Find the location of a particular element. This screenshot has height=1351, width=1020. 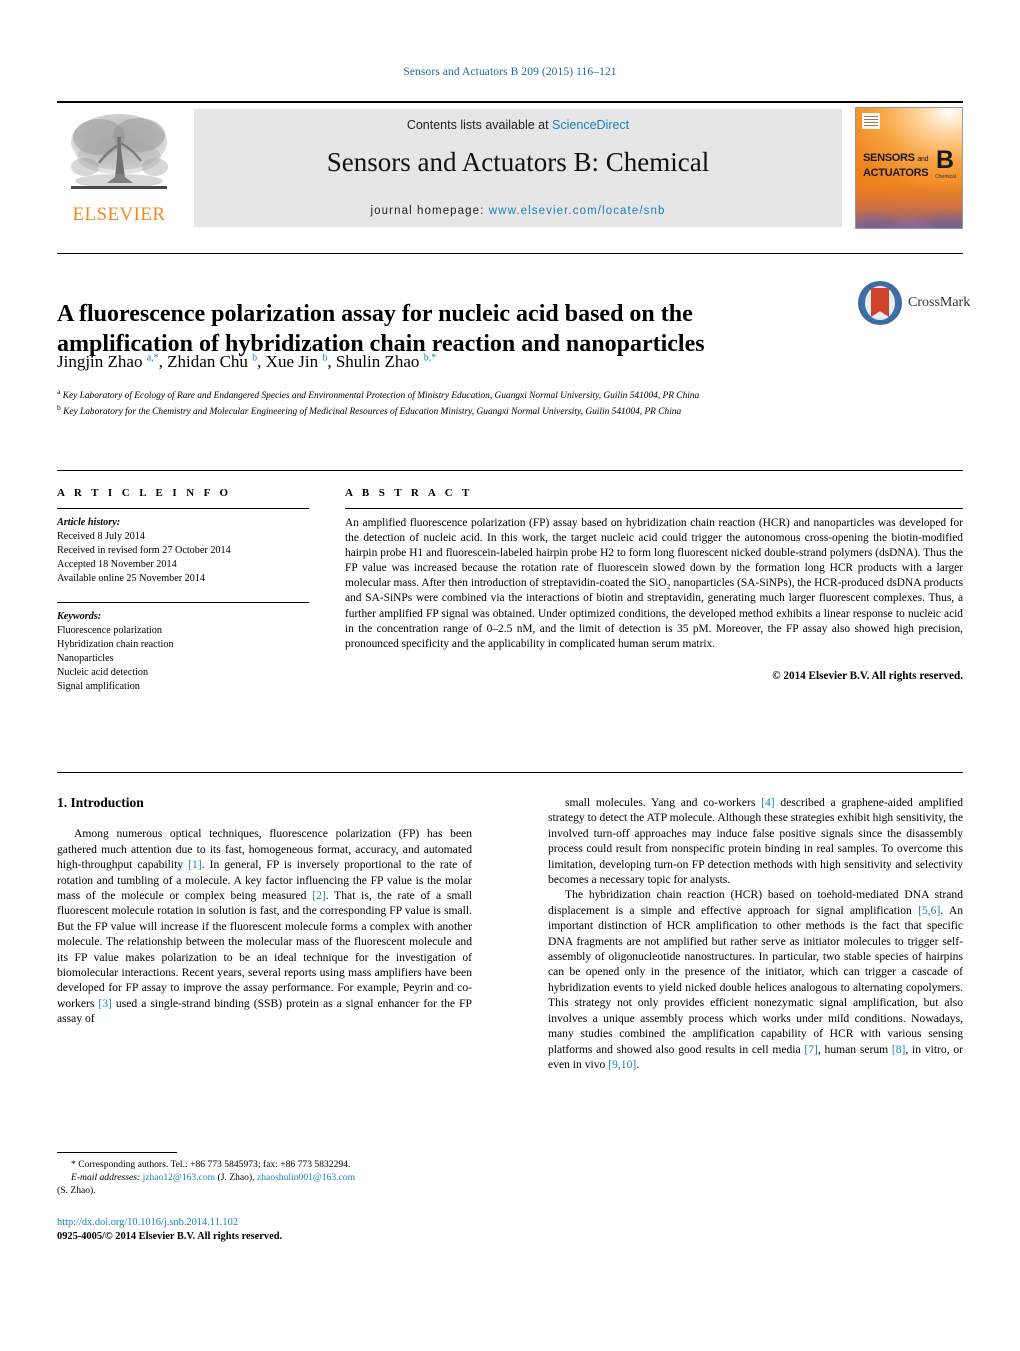

abstract-heading: A B S T R A C T is located at coordinates (409, 493).